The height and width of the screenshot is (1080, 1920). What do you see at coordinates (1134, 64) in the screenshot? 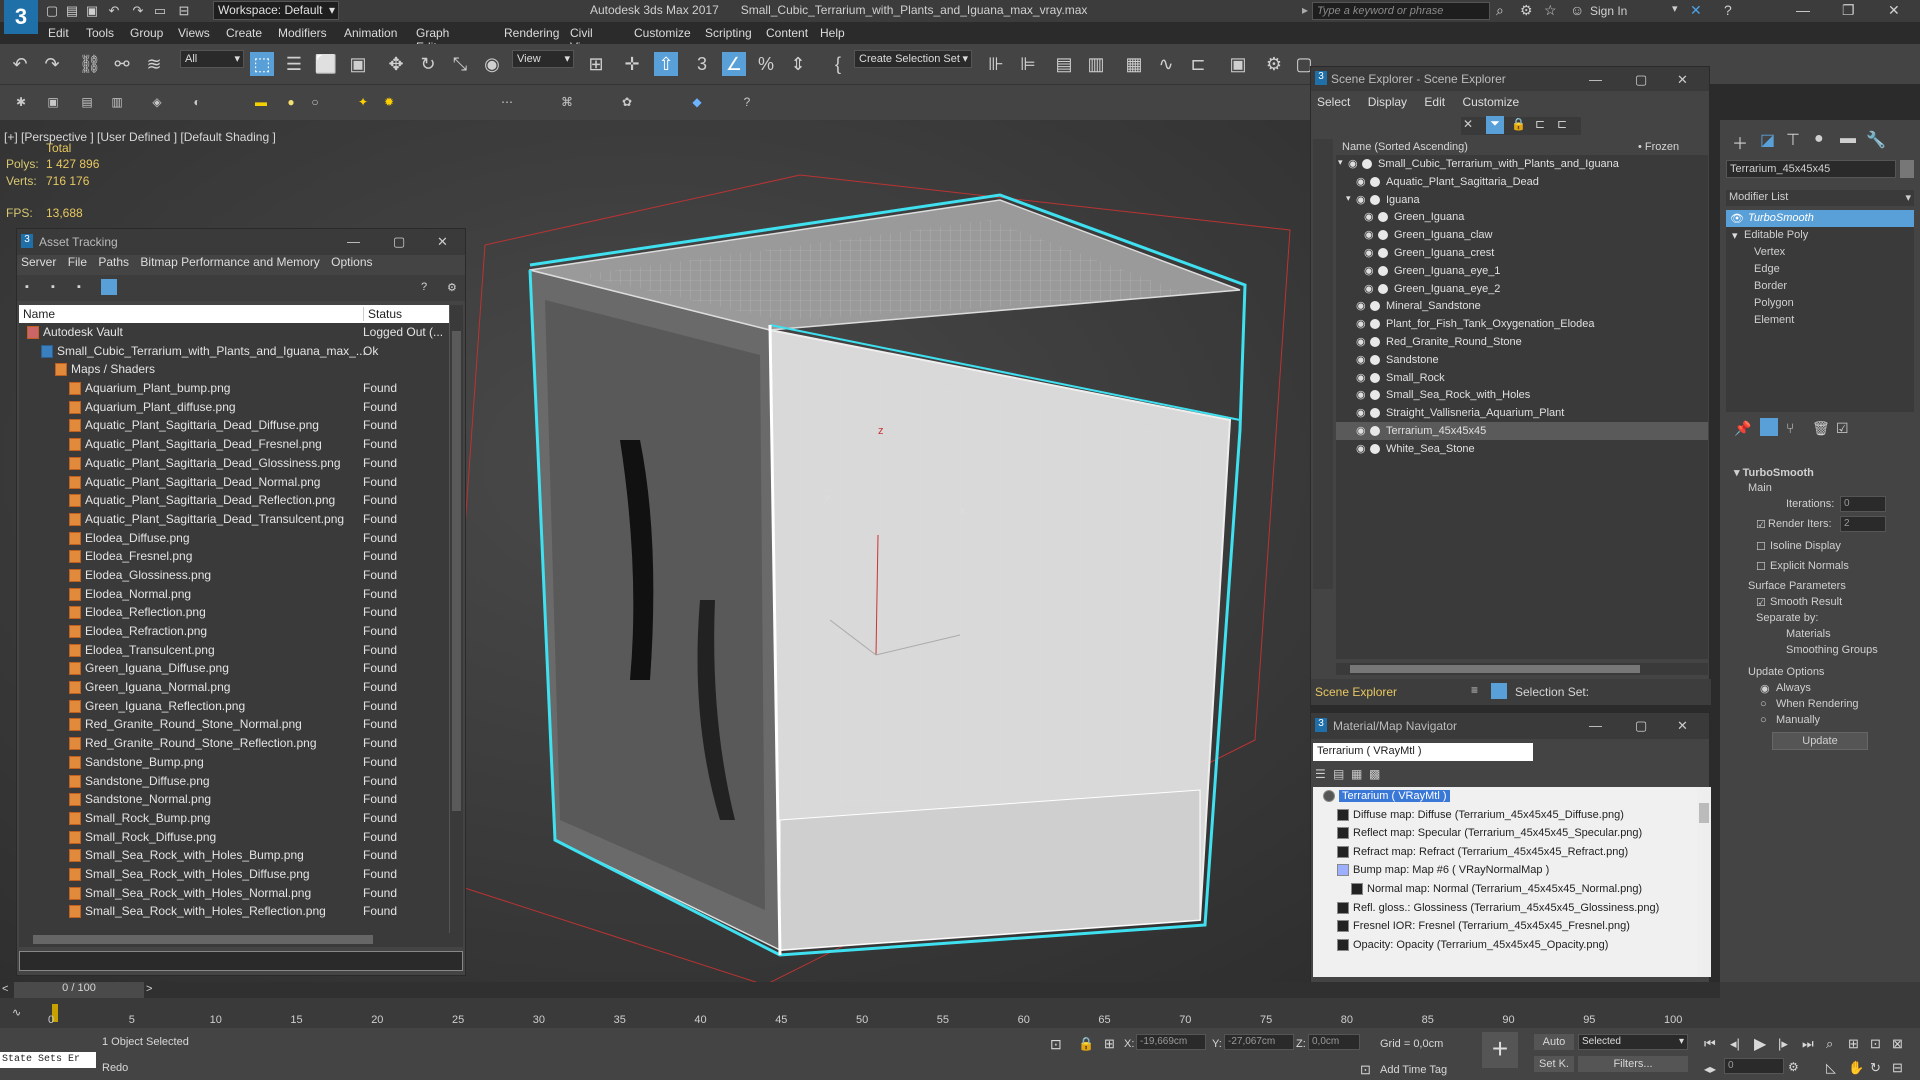
I see `toggle-ribbon-icon: ▦` at bounding box center [1134, 64].